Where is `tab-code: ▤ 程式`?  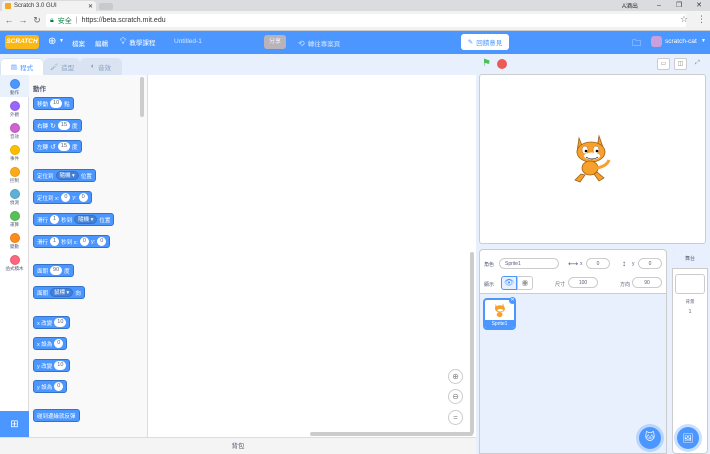
tab-code: ▤ 程式 is located at coordinates (22, 66).